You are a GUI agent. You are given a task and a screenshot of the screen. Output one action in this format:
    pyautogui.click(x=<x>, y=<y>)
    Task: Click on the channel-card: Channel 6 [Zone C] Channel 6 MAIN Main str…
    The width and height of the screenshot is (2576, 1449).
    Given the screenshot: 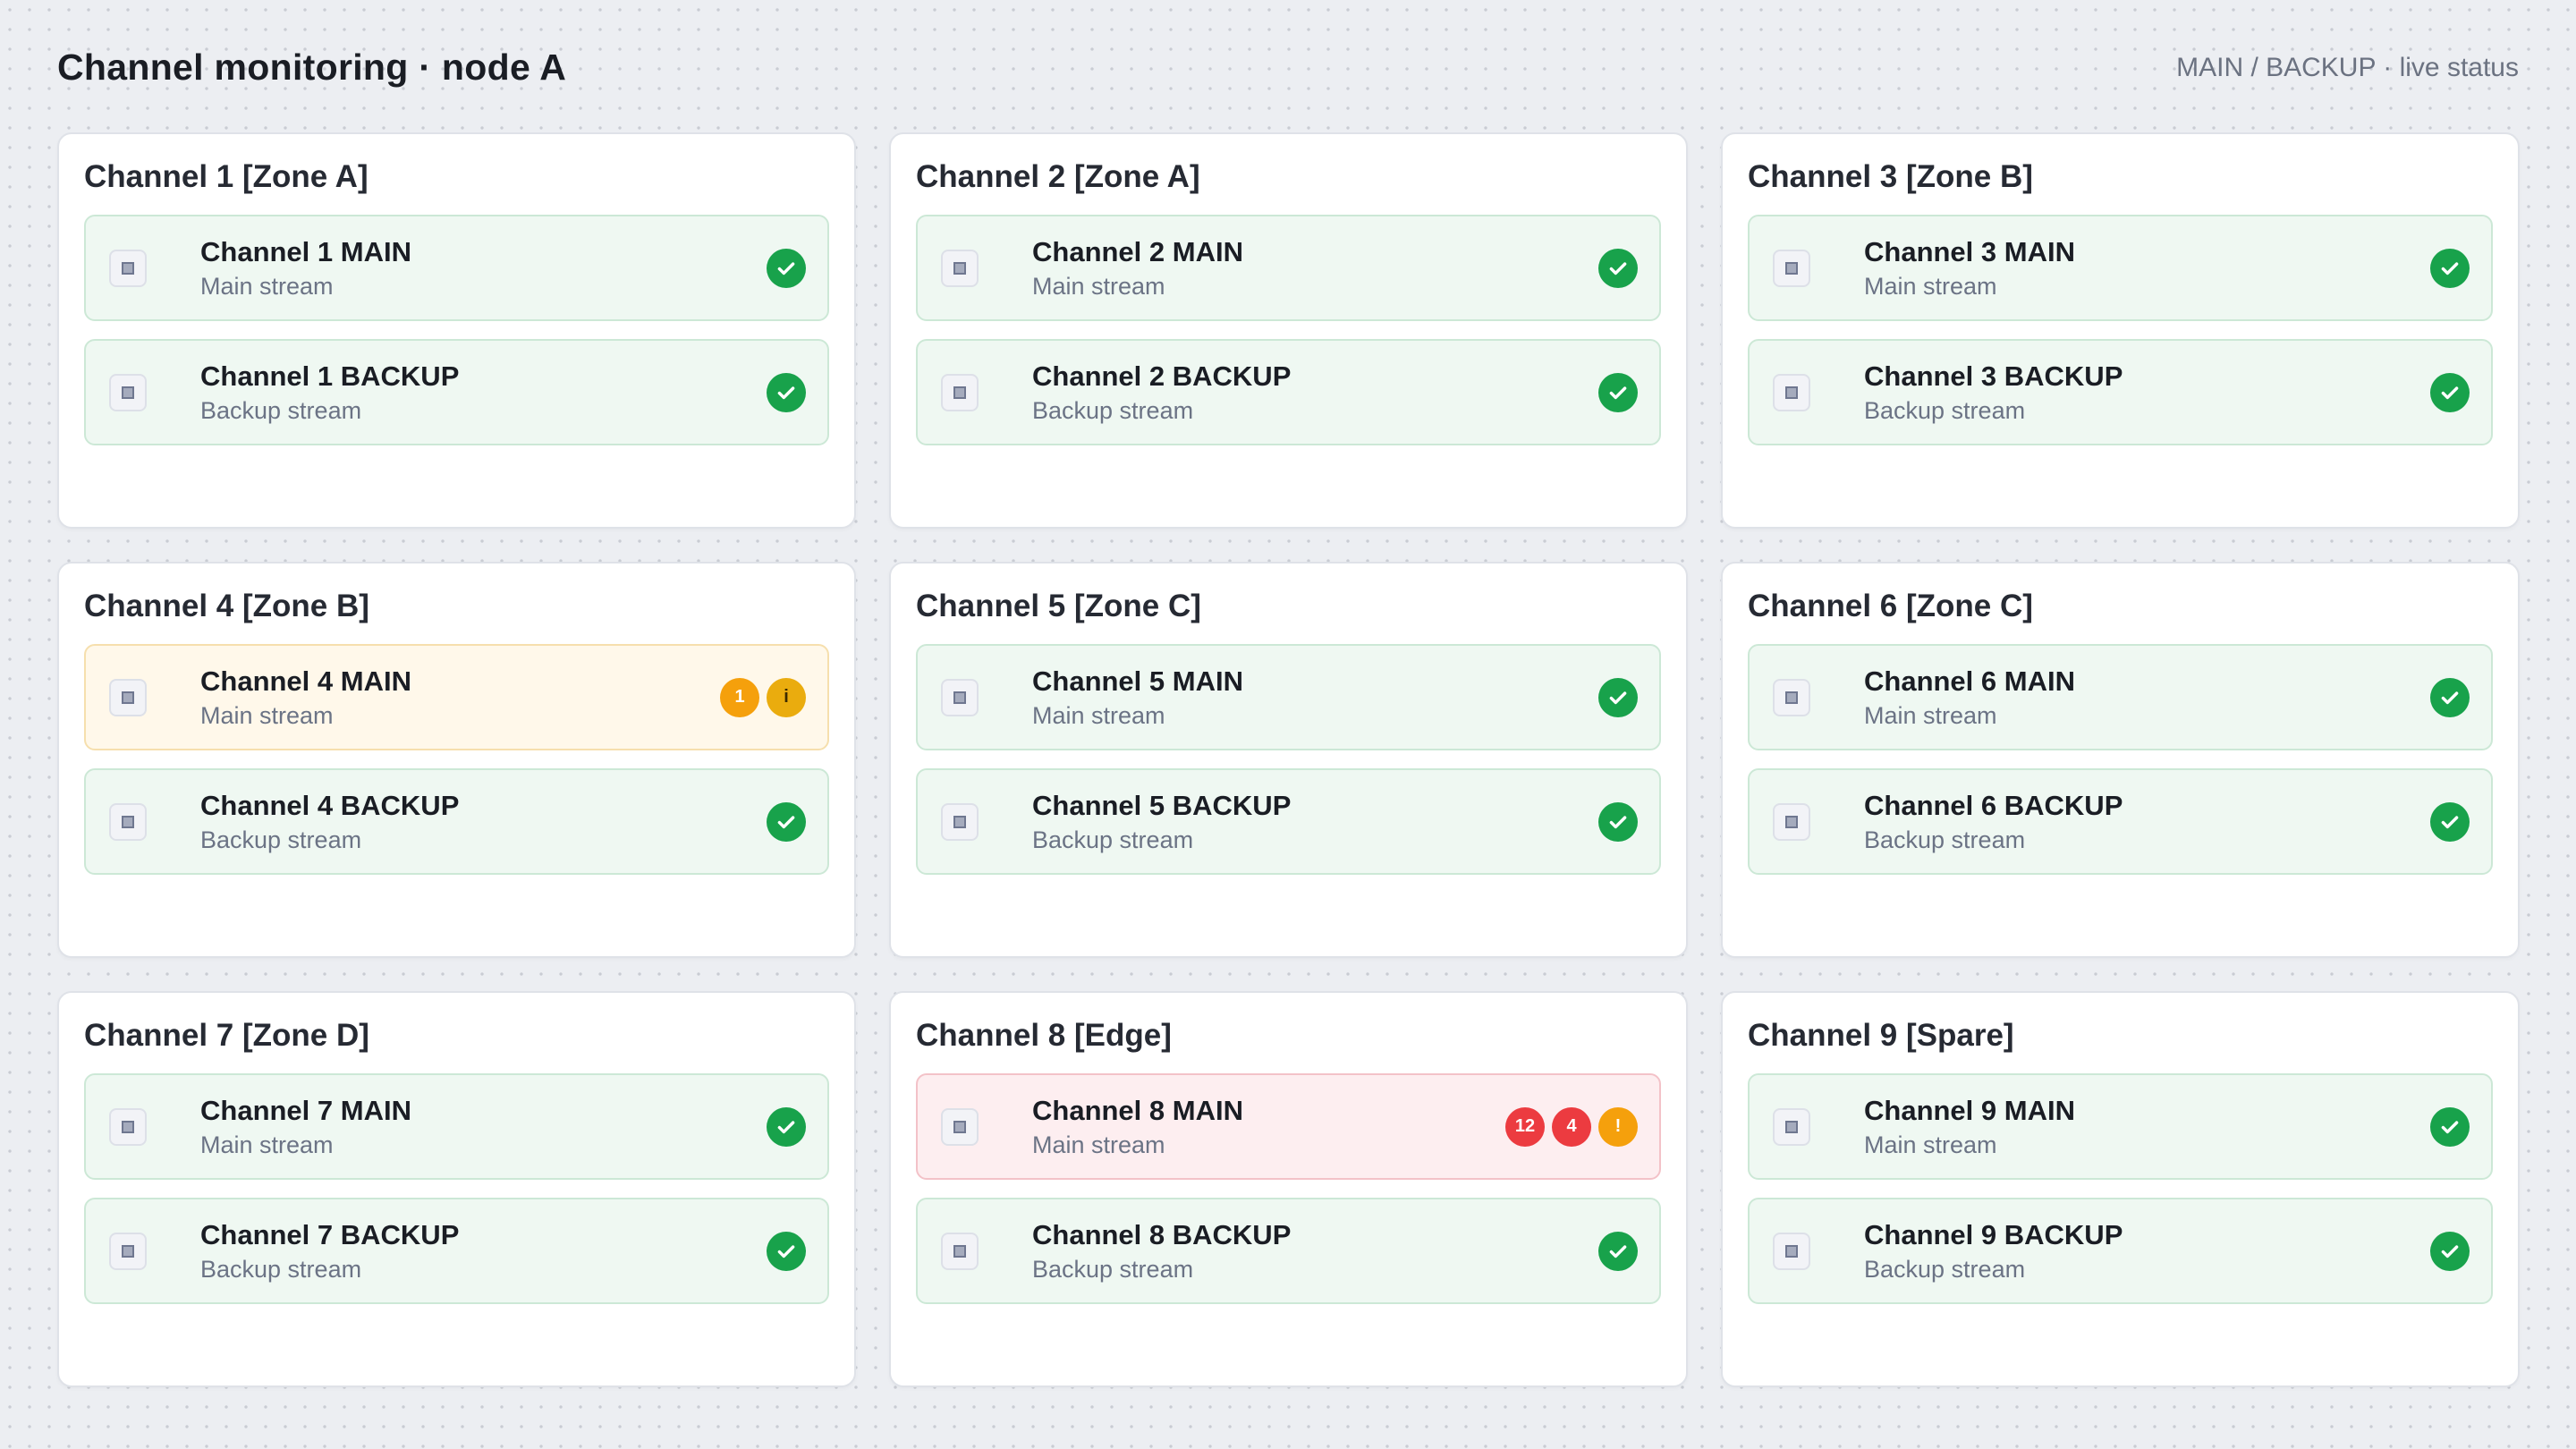 What is the action you would take?
    pyautogui.click(x=2120, y=760)
    